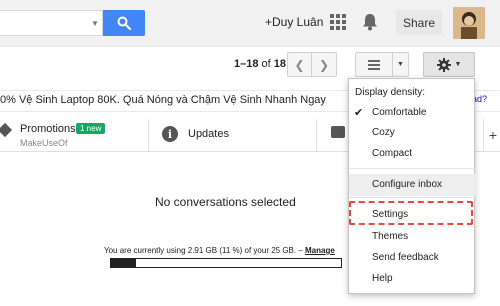 The image size is (500, 306). I want to click on menu-item-label: Compact, so click(392, 153).